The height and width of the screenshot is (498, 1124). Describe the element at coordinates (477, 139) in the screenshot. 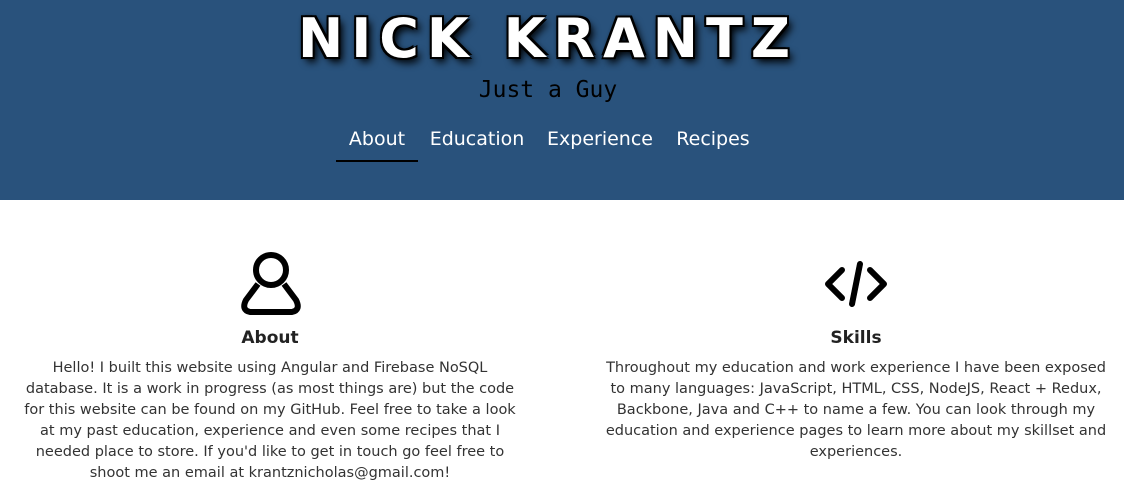

I see `nav-item-education: Education` at that location.